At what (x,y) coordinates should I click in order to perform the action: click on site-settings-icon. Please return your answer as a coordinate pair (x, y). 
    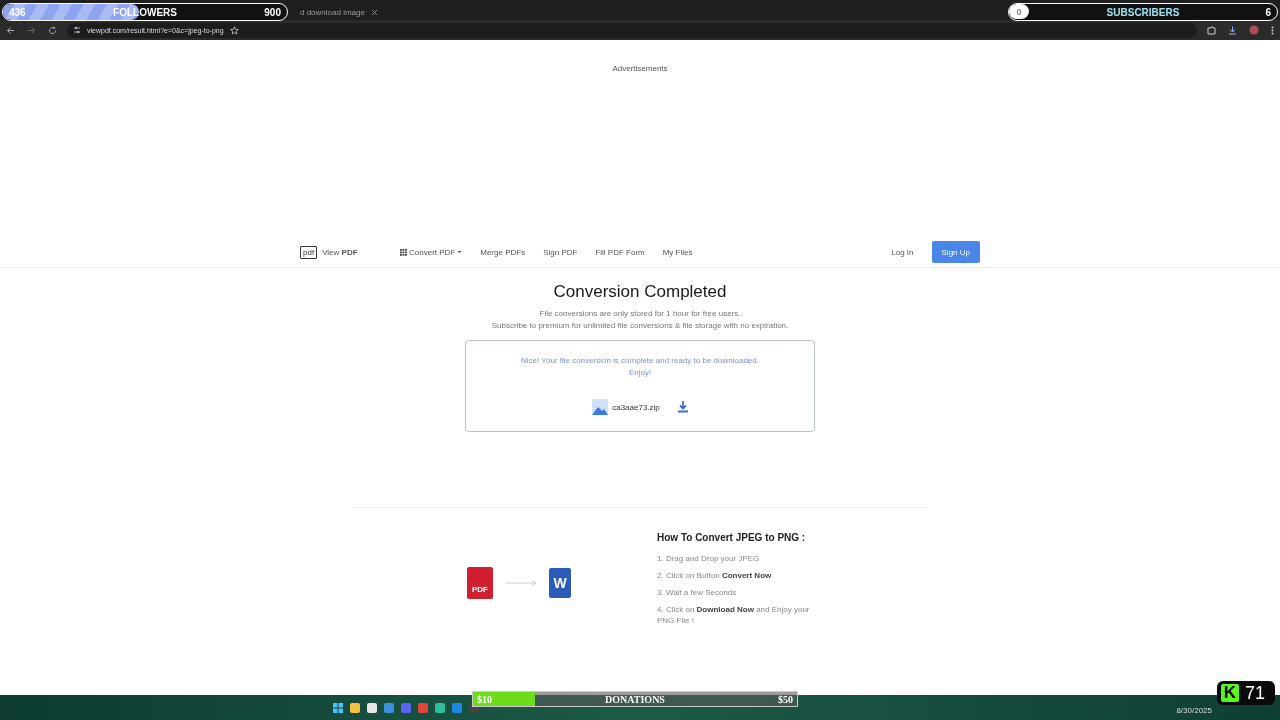
    Looking at the image, I should click on (77, 30).